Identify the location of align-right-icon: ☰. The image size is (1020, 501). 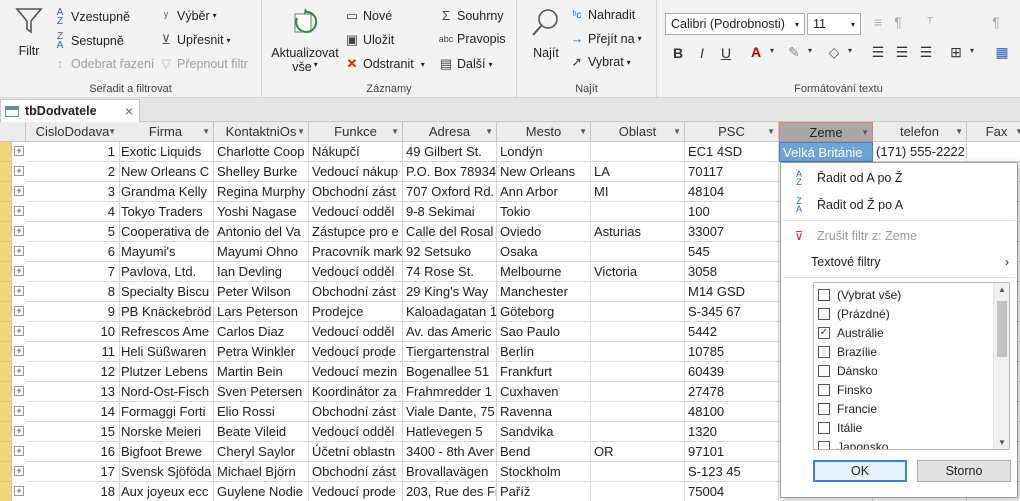
(926, 52).